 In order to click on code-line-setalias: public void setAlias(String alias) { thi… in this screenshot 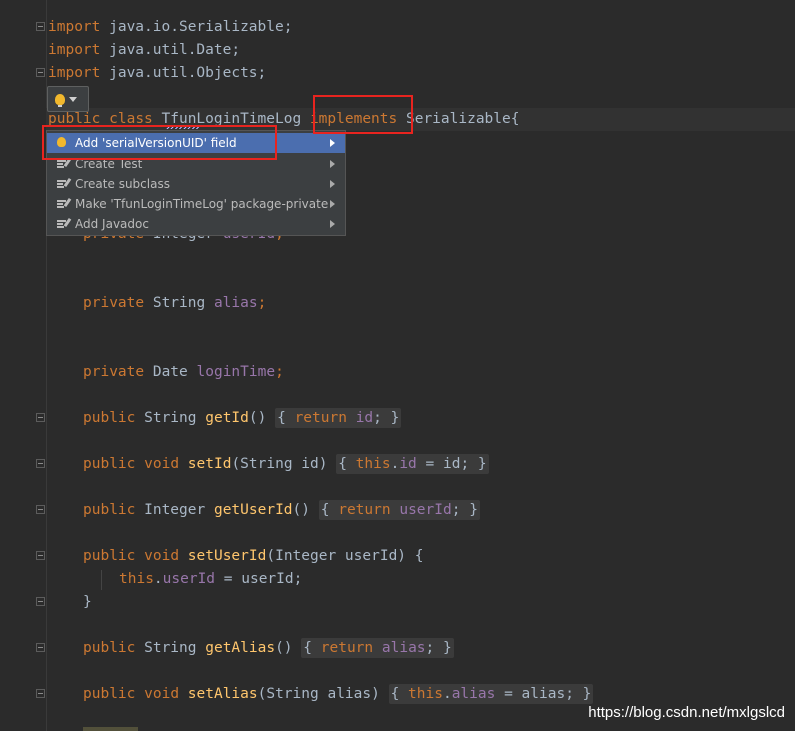, I will do `click(338, 694)`.